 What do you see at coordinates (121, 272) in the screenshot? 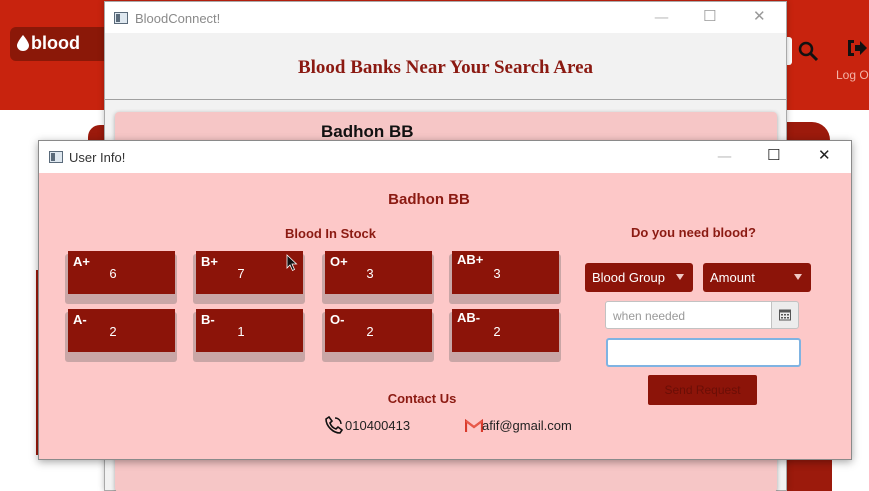
I see `stock-tile-a-pos: A+ 6` at bounding box center [121, 272].